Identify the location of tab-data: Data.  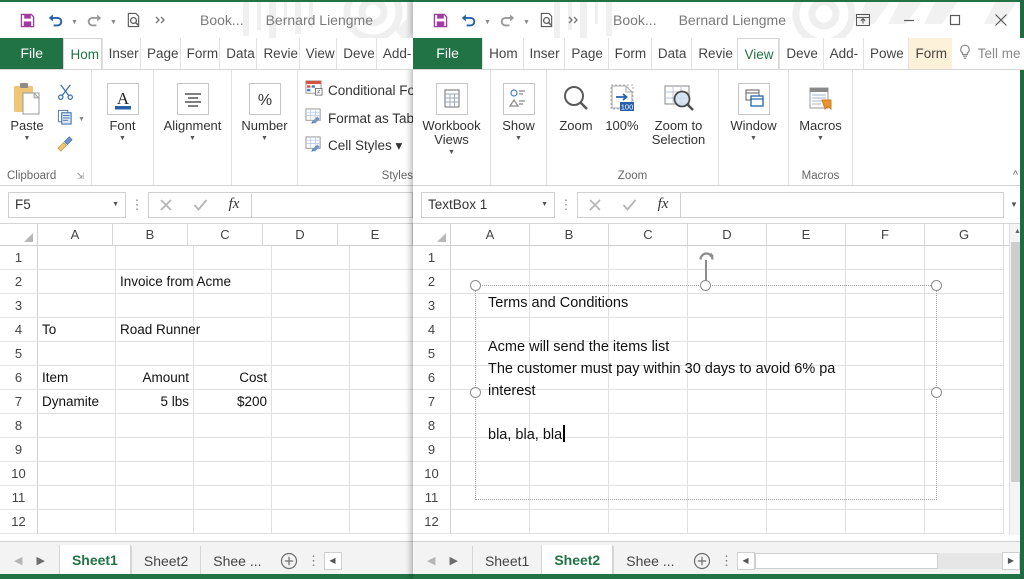
(237, 53).